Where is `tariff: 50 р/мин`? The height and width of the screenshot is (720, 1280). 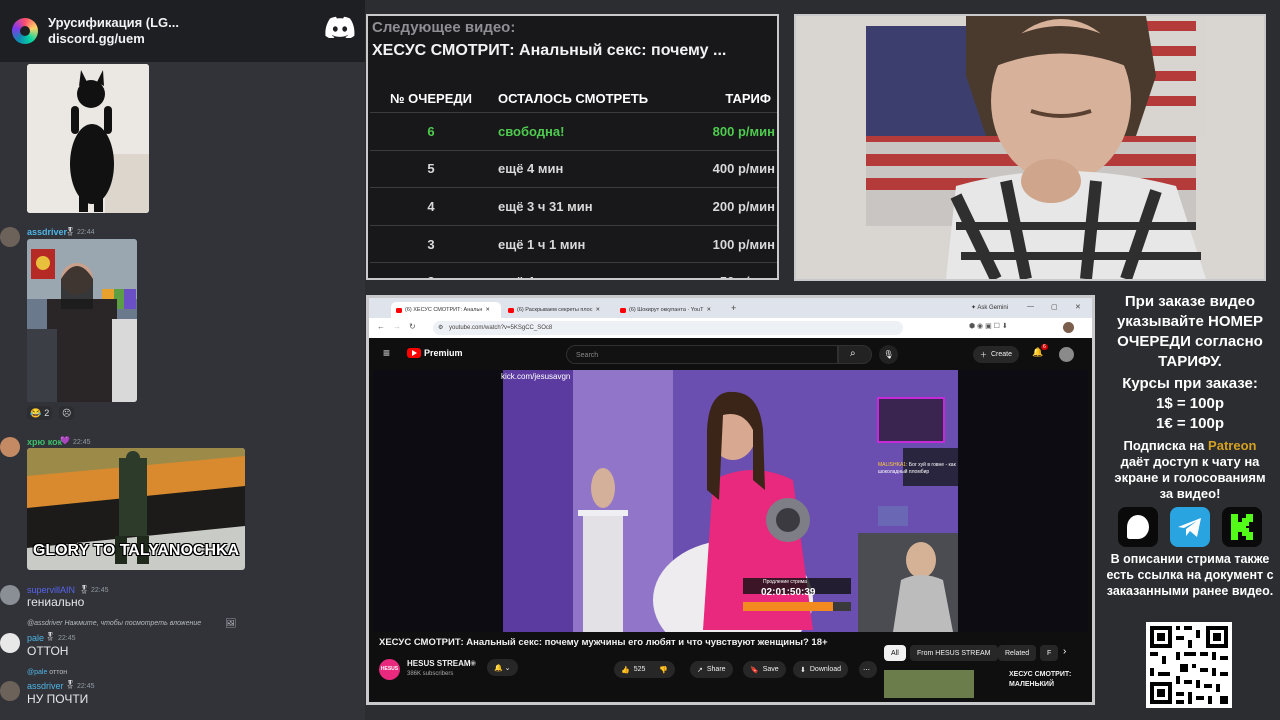 tariff: 50 р/мин is located at coordinates (733, 270).